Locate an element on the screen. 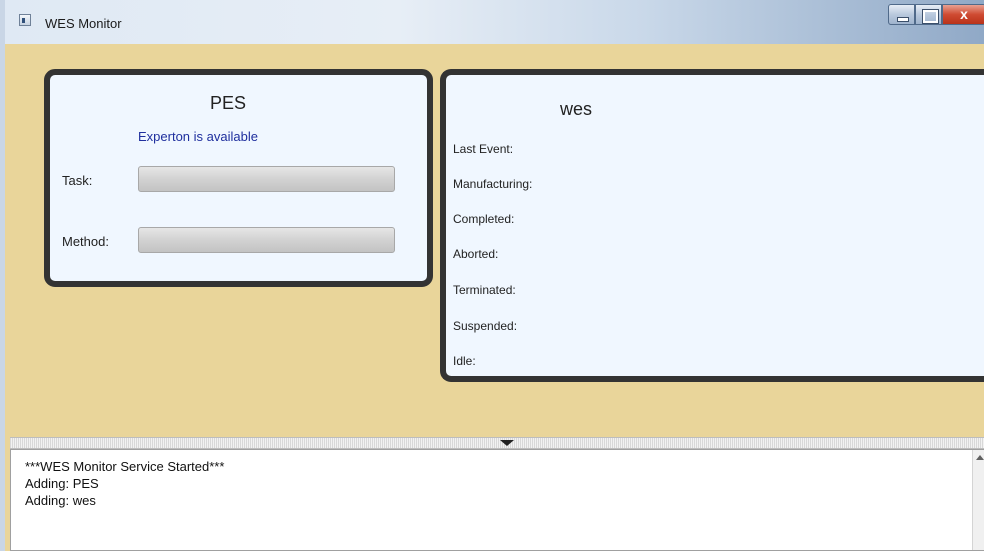 Image resolution: width=984 pixels, height=551 pixels. method-label: Method: is located at coordinates (85, 241).